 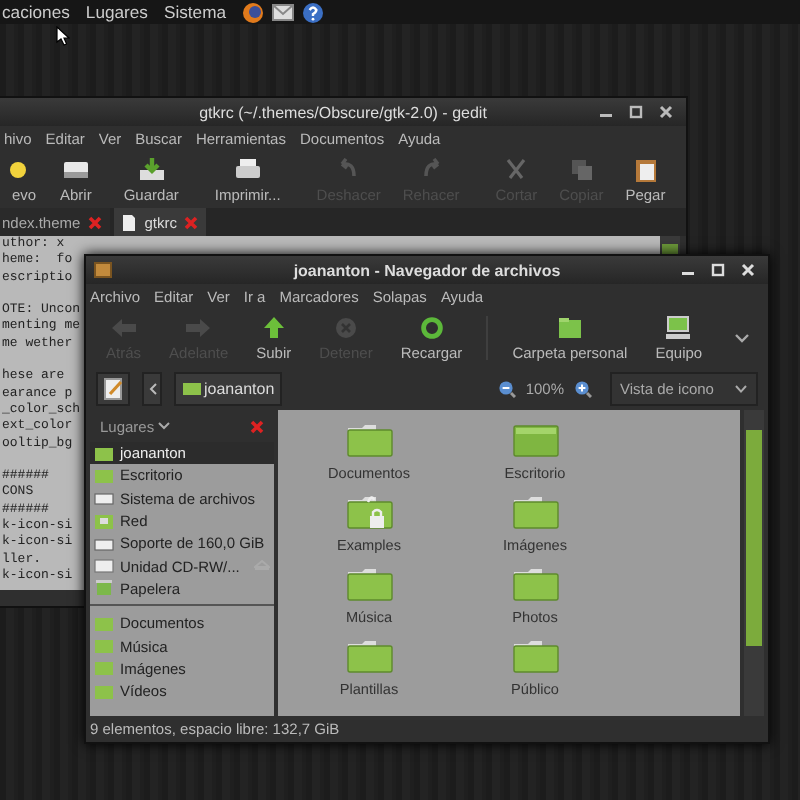 What do you see at coordinates (343, 112) in the screenshot?
I see `window-title: gtkrc (~/.themes/Obscure/gtk-2.0) - gedit` at bounding box center [343, 112].